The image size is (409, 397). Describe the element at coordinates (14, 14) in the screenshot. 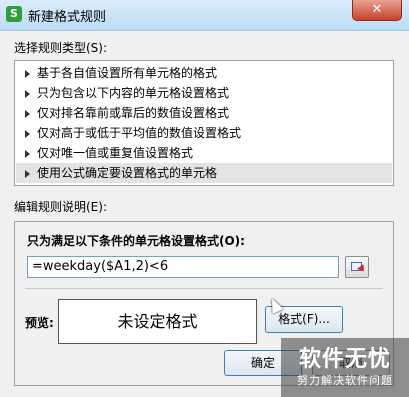

I see `app-logo-icon: S` at that location.